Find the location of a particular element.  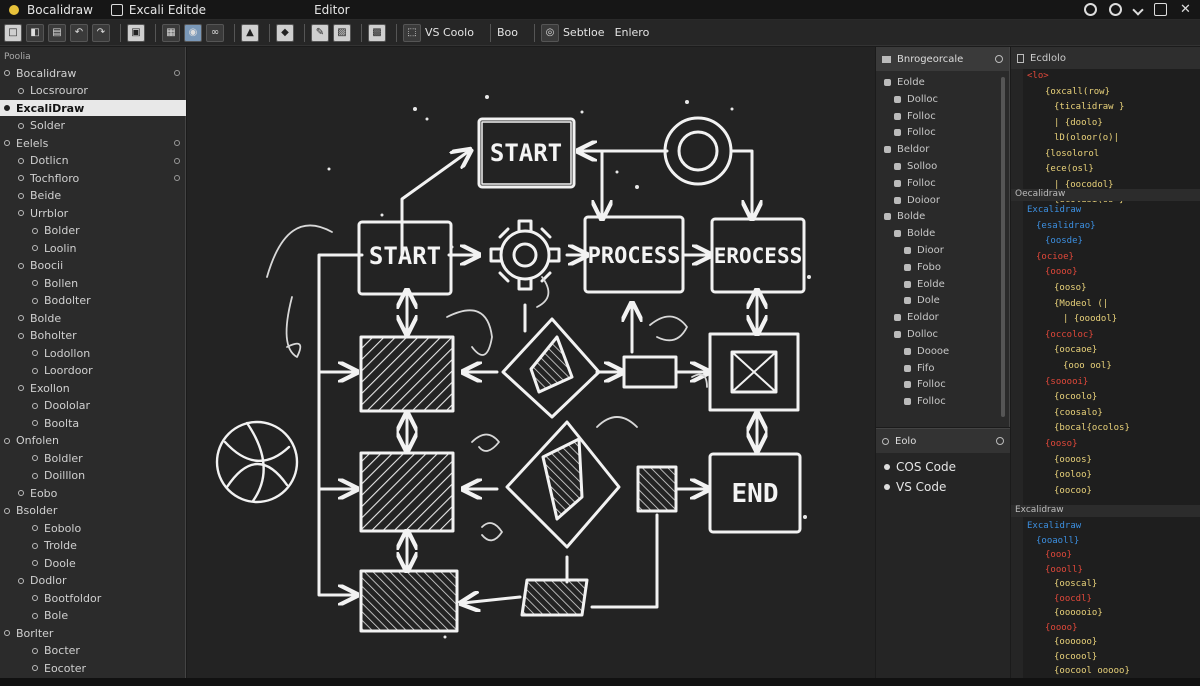

explorer-item: Doooe is located at coordinates (926, 351).